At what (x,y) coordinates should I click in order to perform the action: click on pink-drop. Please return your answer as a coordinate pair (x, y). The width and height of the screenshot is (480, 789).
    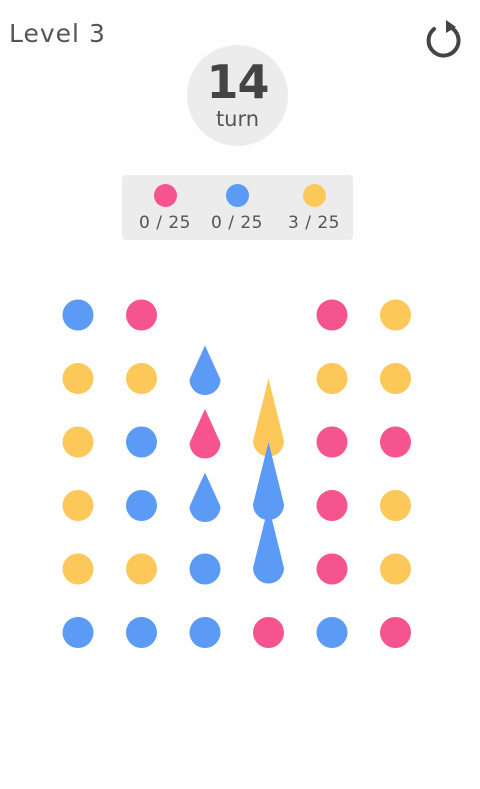
    Looking at the image, I should click on (205, 434).